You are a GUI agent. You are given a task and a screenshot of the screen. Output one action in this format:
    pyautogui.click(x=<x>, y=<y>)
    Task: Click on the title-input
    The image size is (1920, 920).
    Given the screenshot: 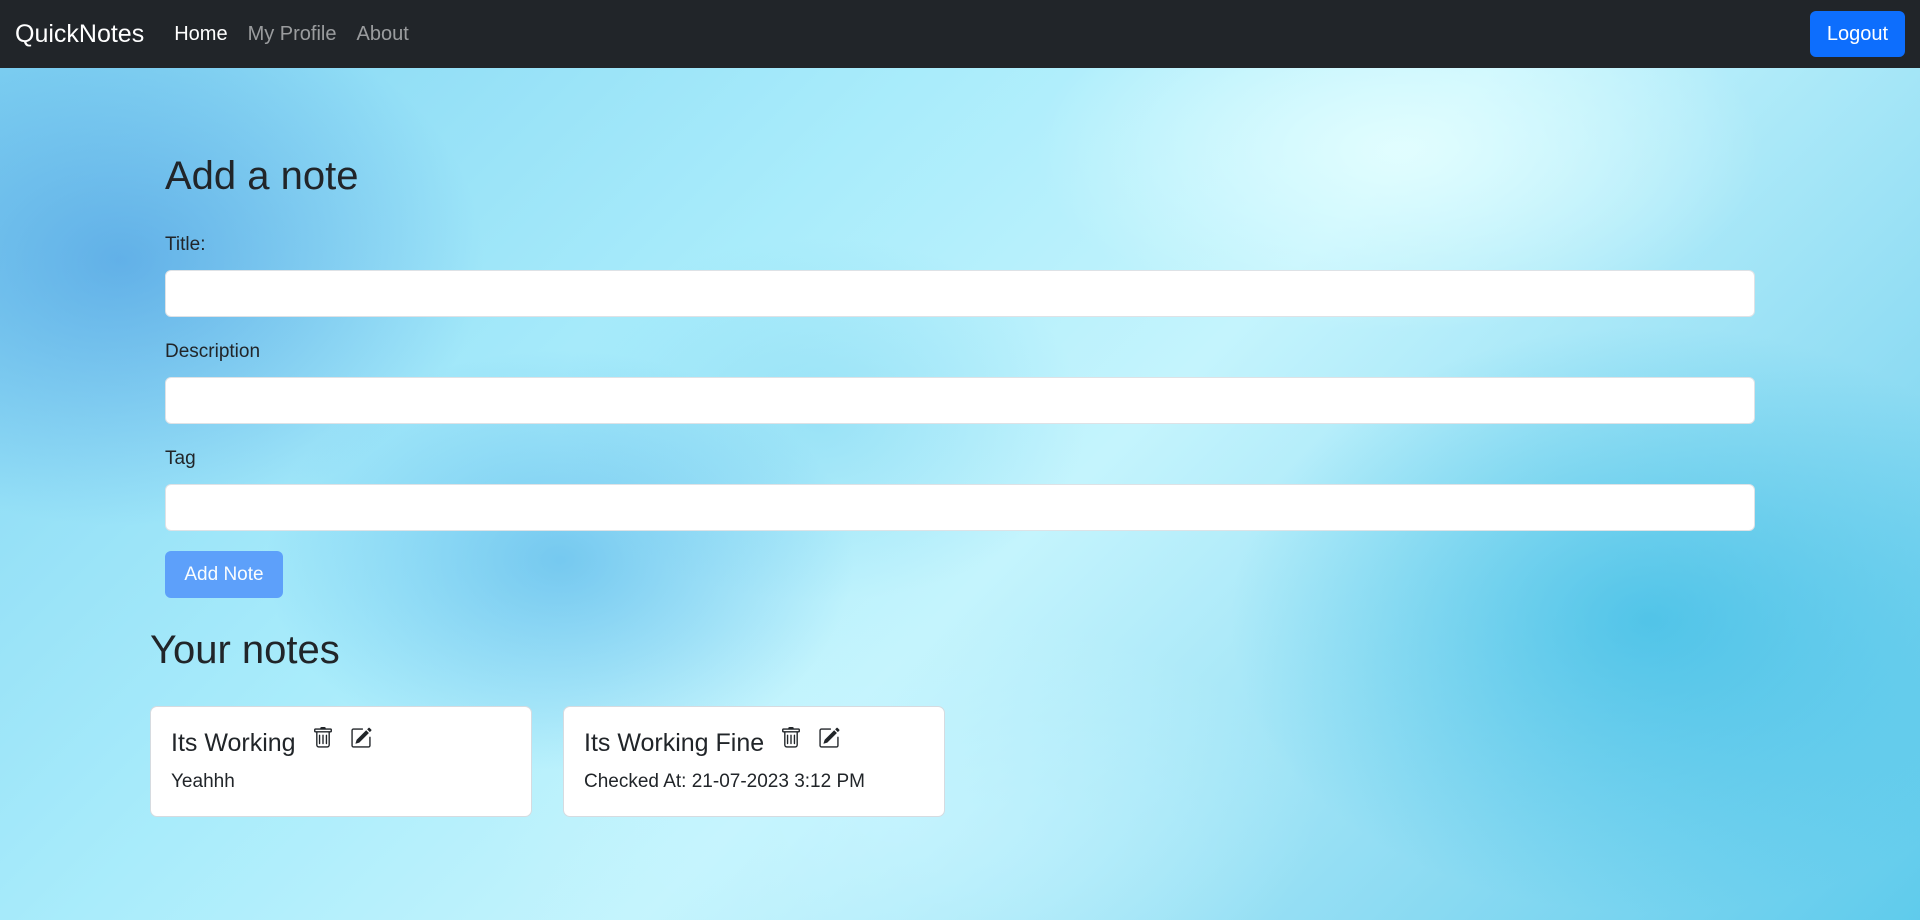 What is the action you would take?
    pyautogui.click(x=960, y=293)
    